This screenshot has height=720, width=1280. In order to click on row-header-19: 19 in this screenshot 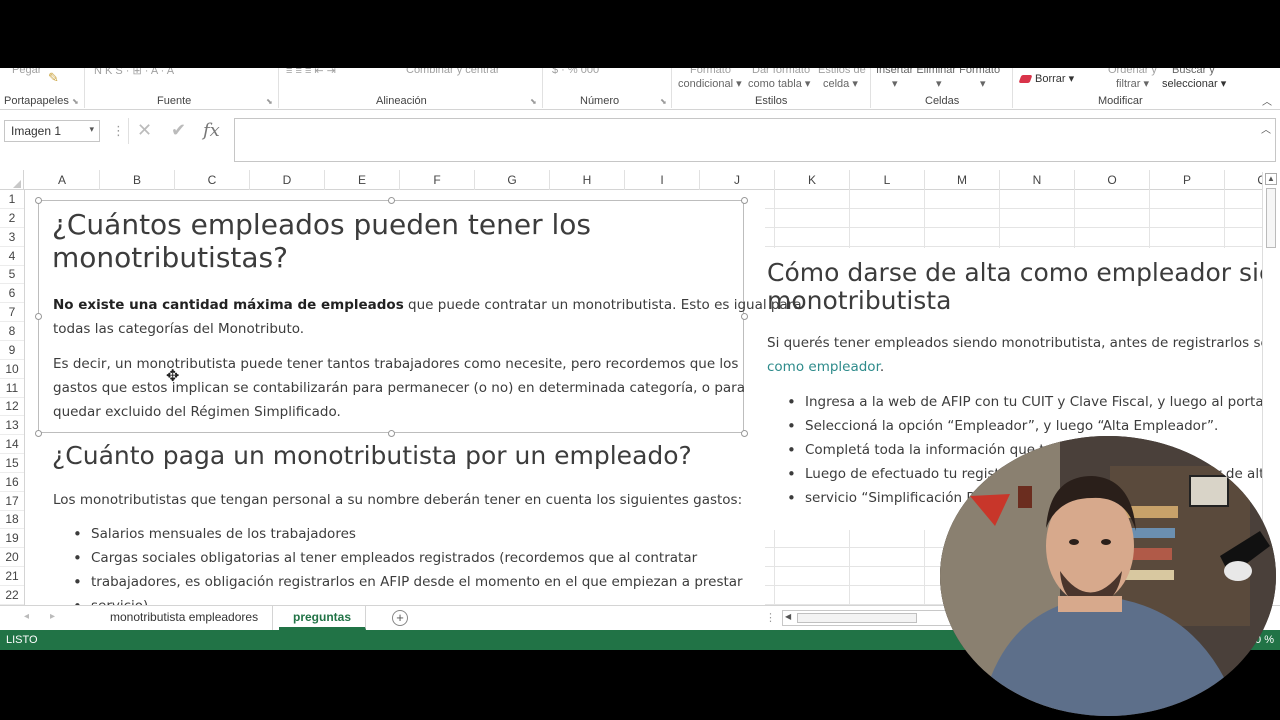, I will do `click(12, 539)`.